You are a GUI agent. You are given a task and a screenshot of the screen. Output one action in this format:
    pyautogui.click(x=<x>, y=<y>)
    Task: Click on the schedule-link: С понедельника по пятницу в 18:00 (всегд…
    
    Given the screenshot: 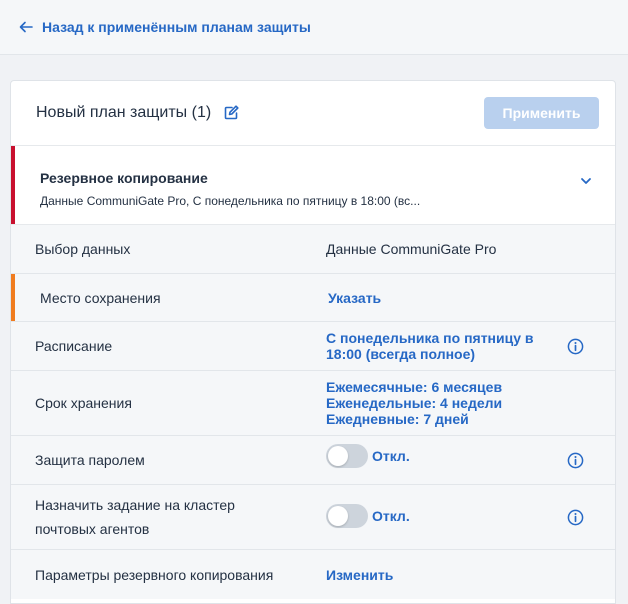 What is the action you would take?
    pyautogui.click(x=430, y=346)
    